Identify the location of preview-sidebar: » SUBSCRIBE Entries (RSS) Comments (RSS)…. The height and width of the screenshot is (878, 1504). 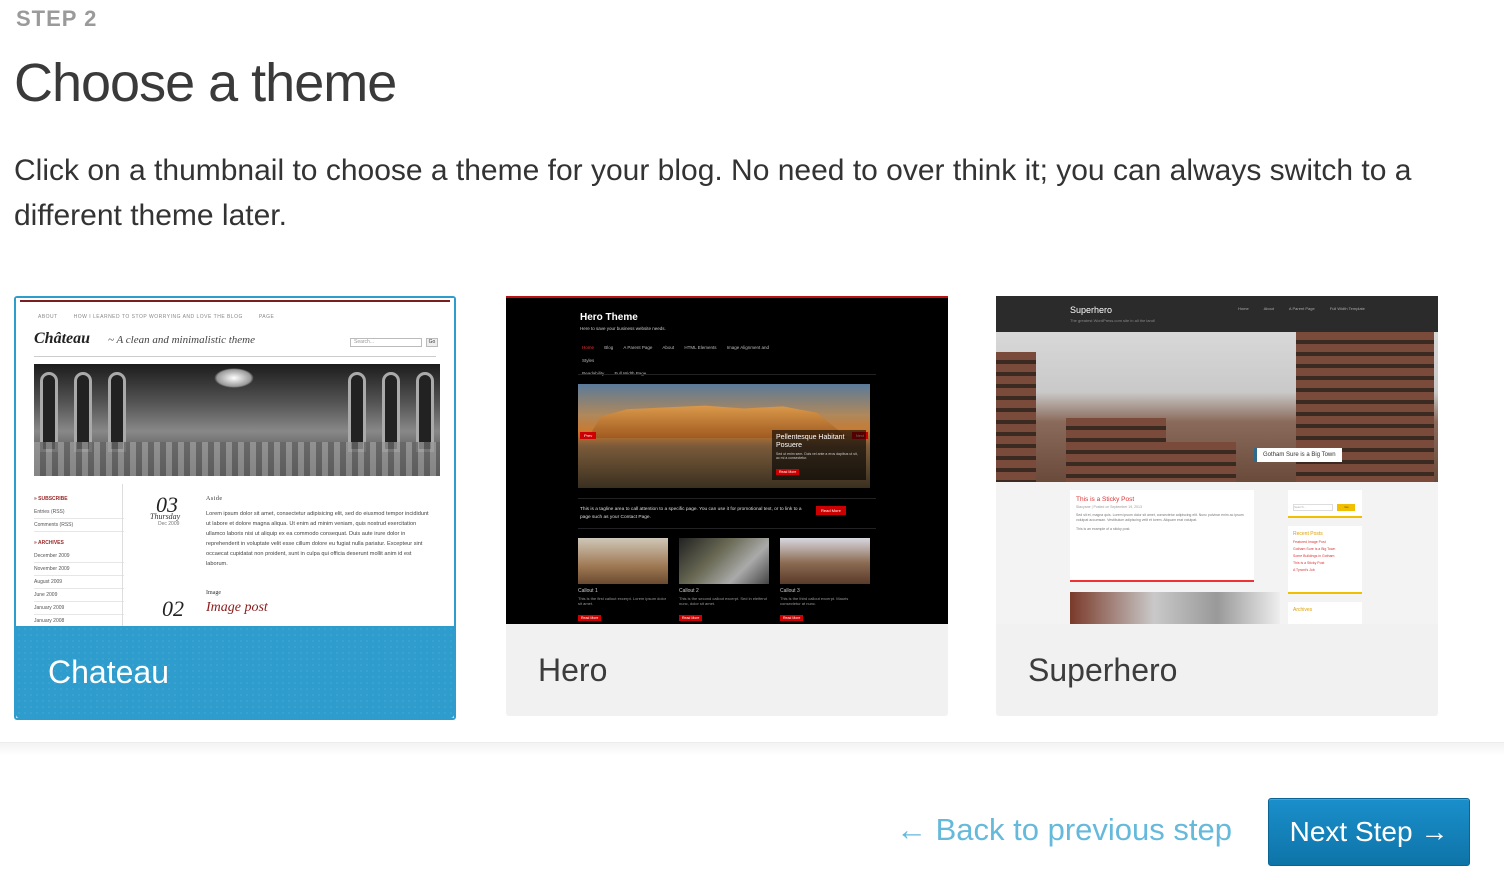
(79, 560).